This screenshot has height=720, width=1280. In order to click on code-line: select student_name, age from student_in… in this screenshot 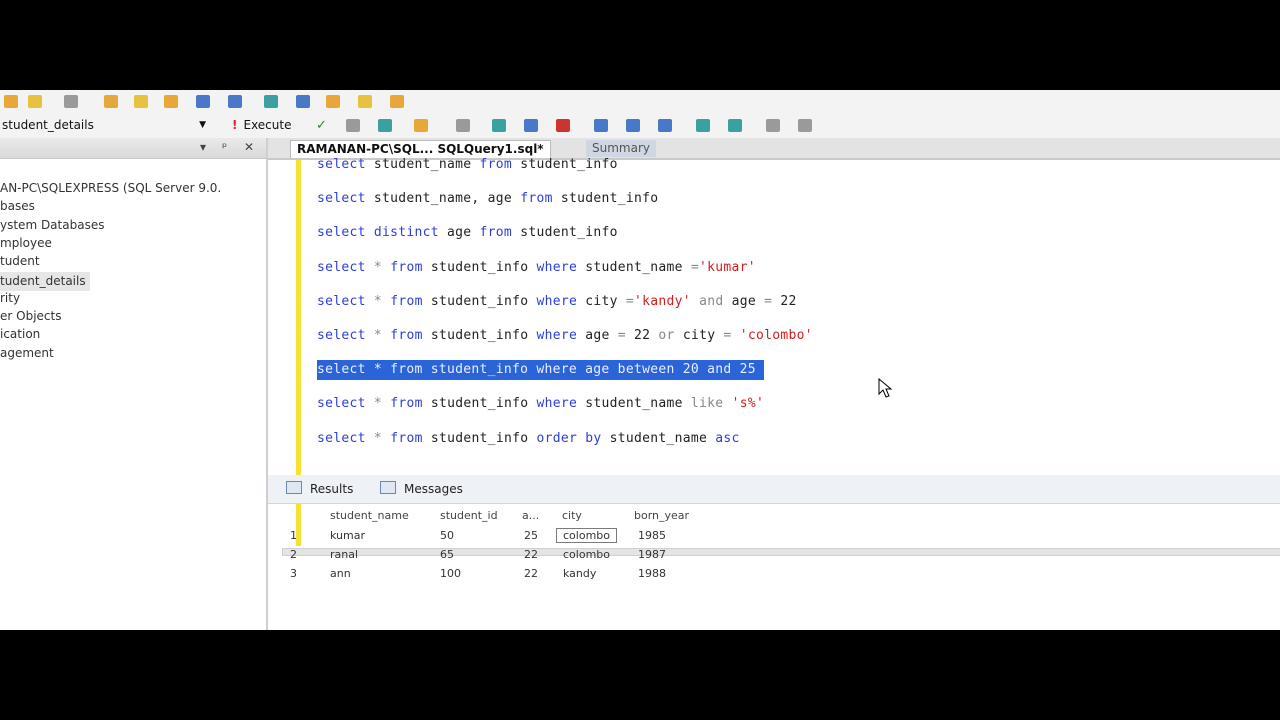, I will do `click(487, 199)`.